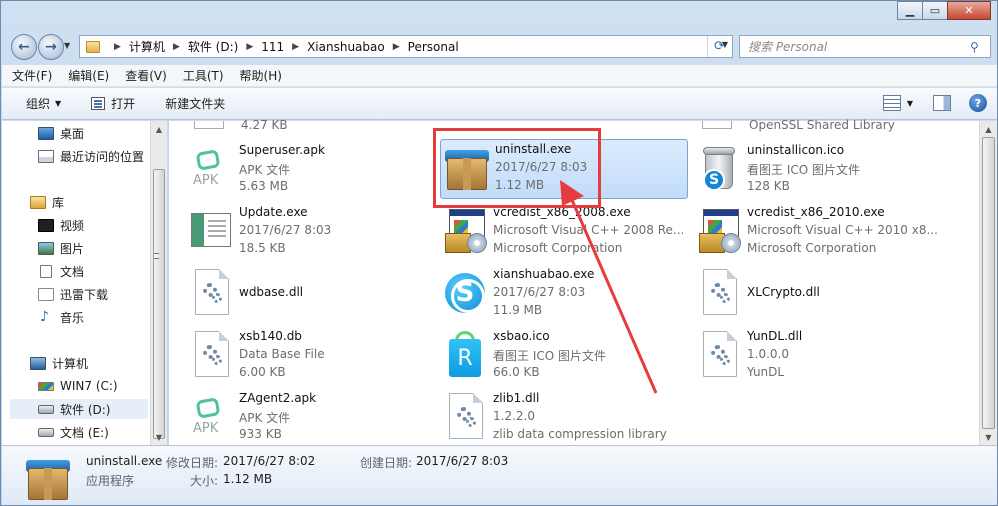 Image resolution: width=998 pixels, height=506 pixels. I want to click on nav-item-videos: 视频, so click(61, 225).